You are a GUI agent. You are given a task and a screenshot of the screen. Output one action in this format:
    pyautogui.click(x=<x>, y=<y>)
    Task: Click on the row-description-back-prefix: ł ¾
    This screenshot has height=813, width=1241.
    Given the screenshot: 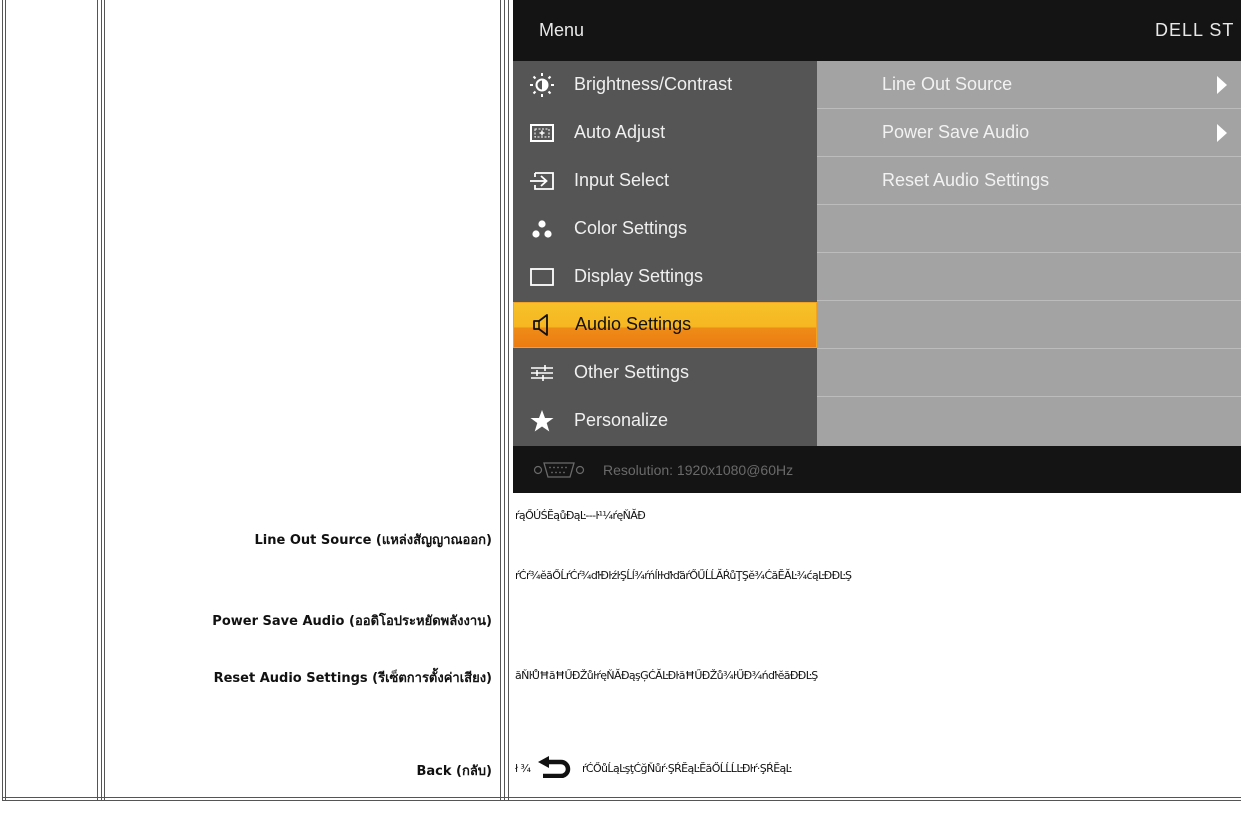 What is the action you would take?
    pyautogui.click(x=523, y=768)
    